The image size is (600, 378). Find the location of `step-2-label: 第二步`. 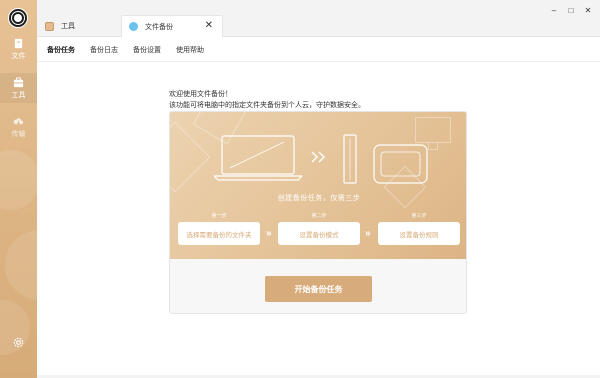

step-2-label: 第二步 is located at coordinates (319, 216).